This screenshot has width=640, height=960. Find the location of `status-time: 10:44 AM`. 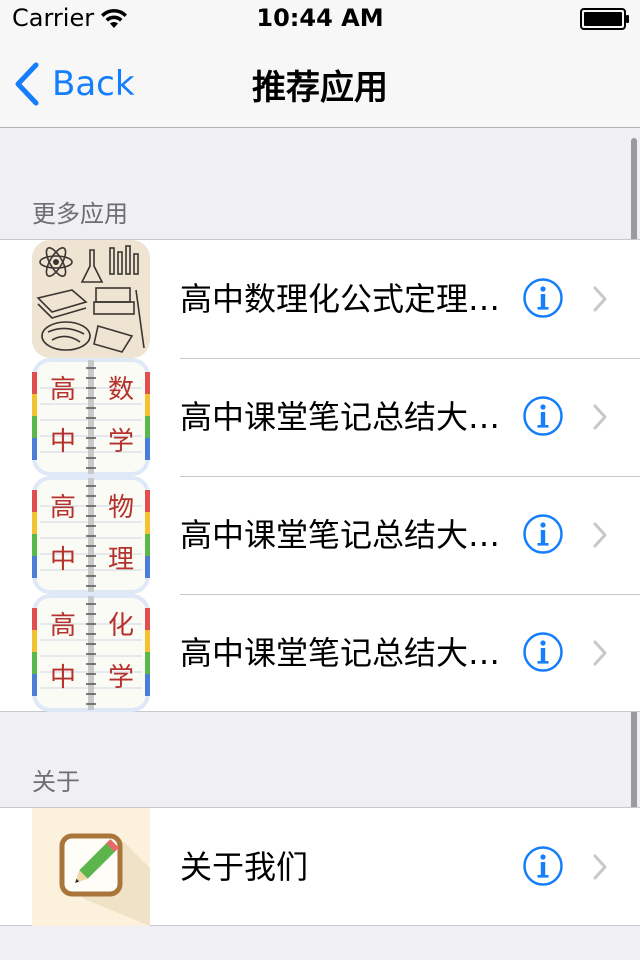

status-time: 10:44 AM is located at coordinates (320, 18).